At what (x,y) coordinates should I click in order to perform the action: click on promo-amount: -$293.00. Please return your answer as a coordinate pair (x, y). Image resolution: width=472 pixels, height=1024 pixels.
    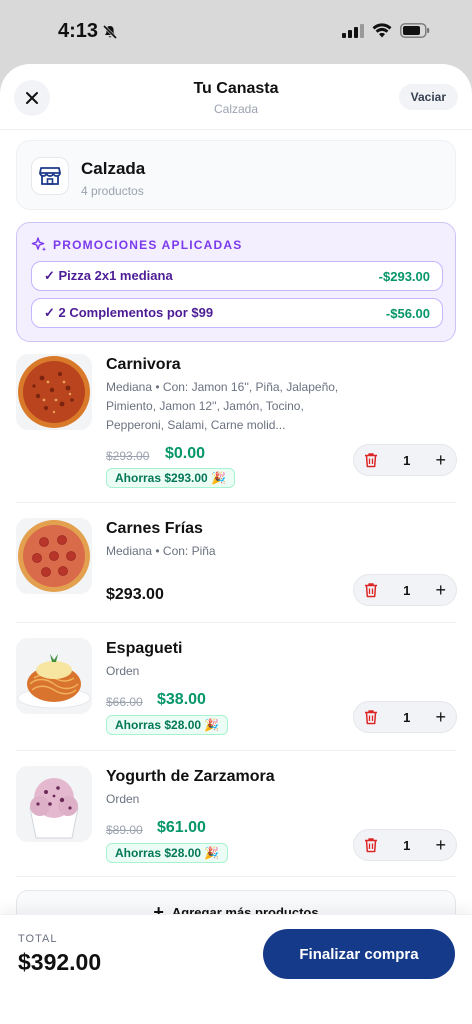
    Looking at the image, I should click on (404, 276).